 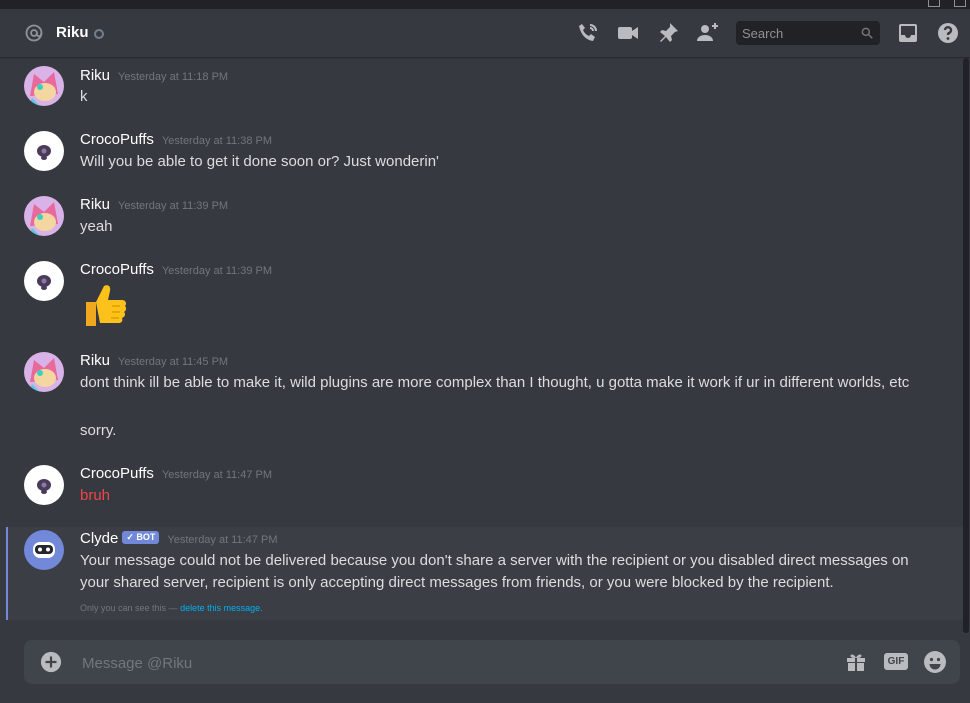 I want to click on search-input, so click(x=794, y=33).